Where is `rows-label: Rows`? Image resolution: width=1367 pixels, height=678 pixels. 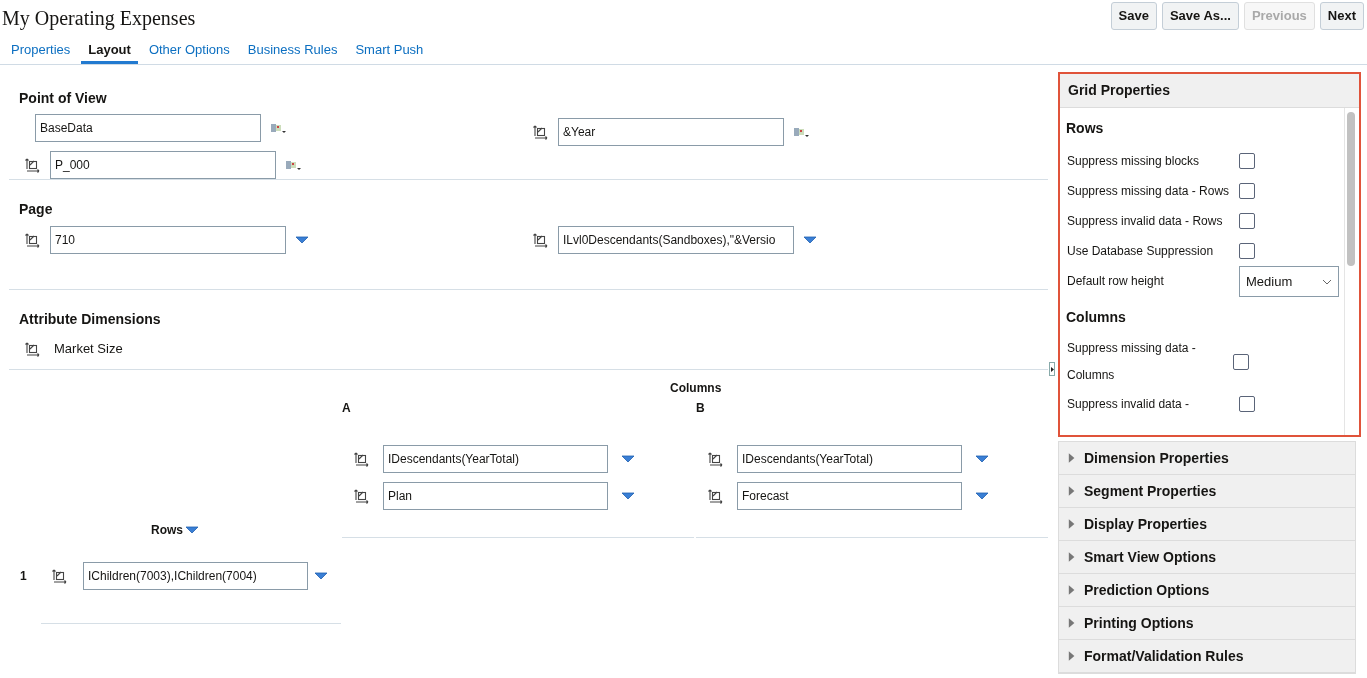
rows-label: Rows is located at coordinates (167, 530).